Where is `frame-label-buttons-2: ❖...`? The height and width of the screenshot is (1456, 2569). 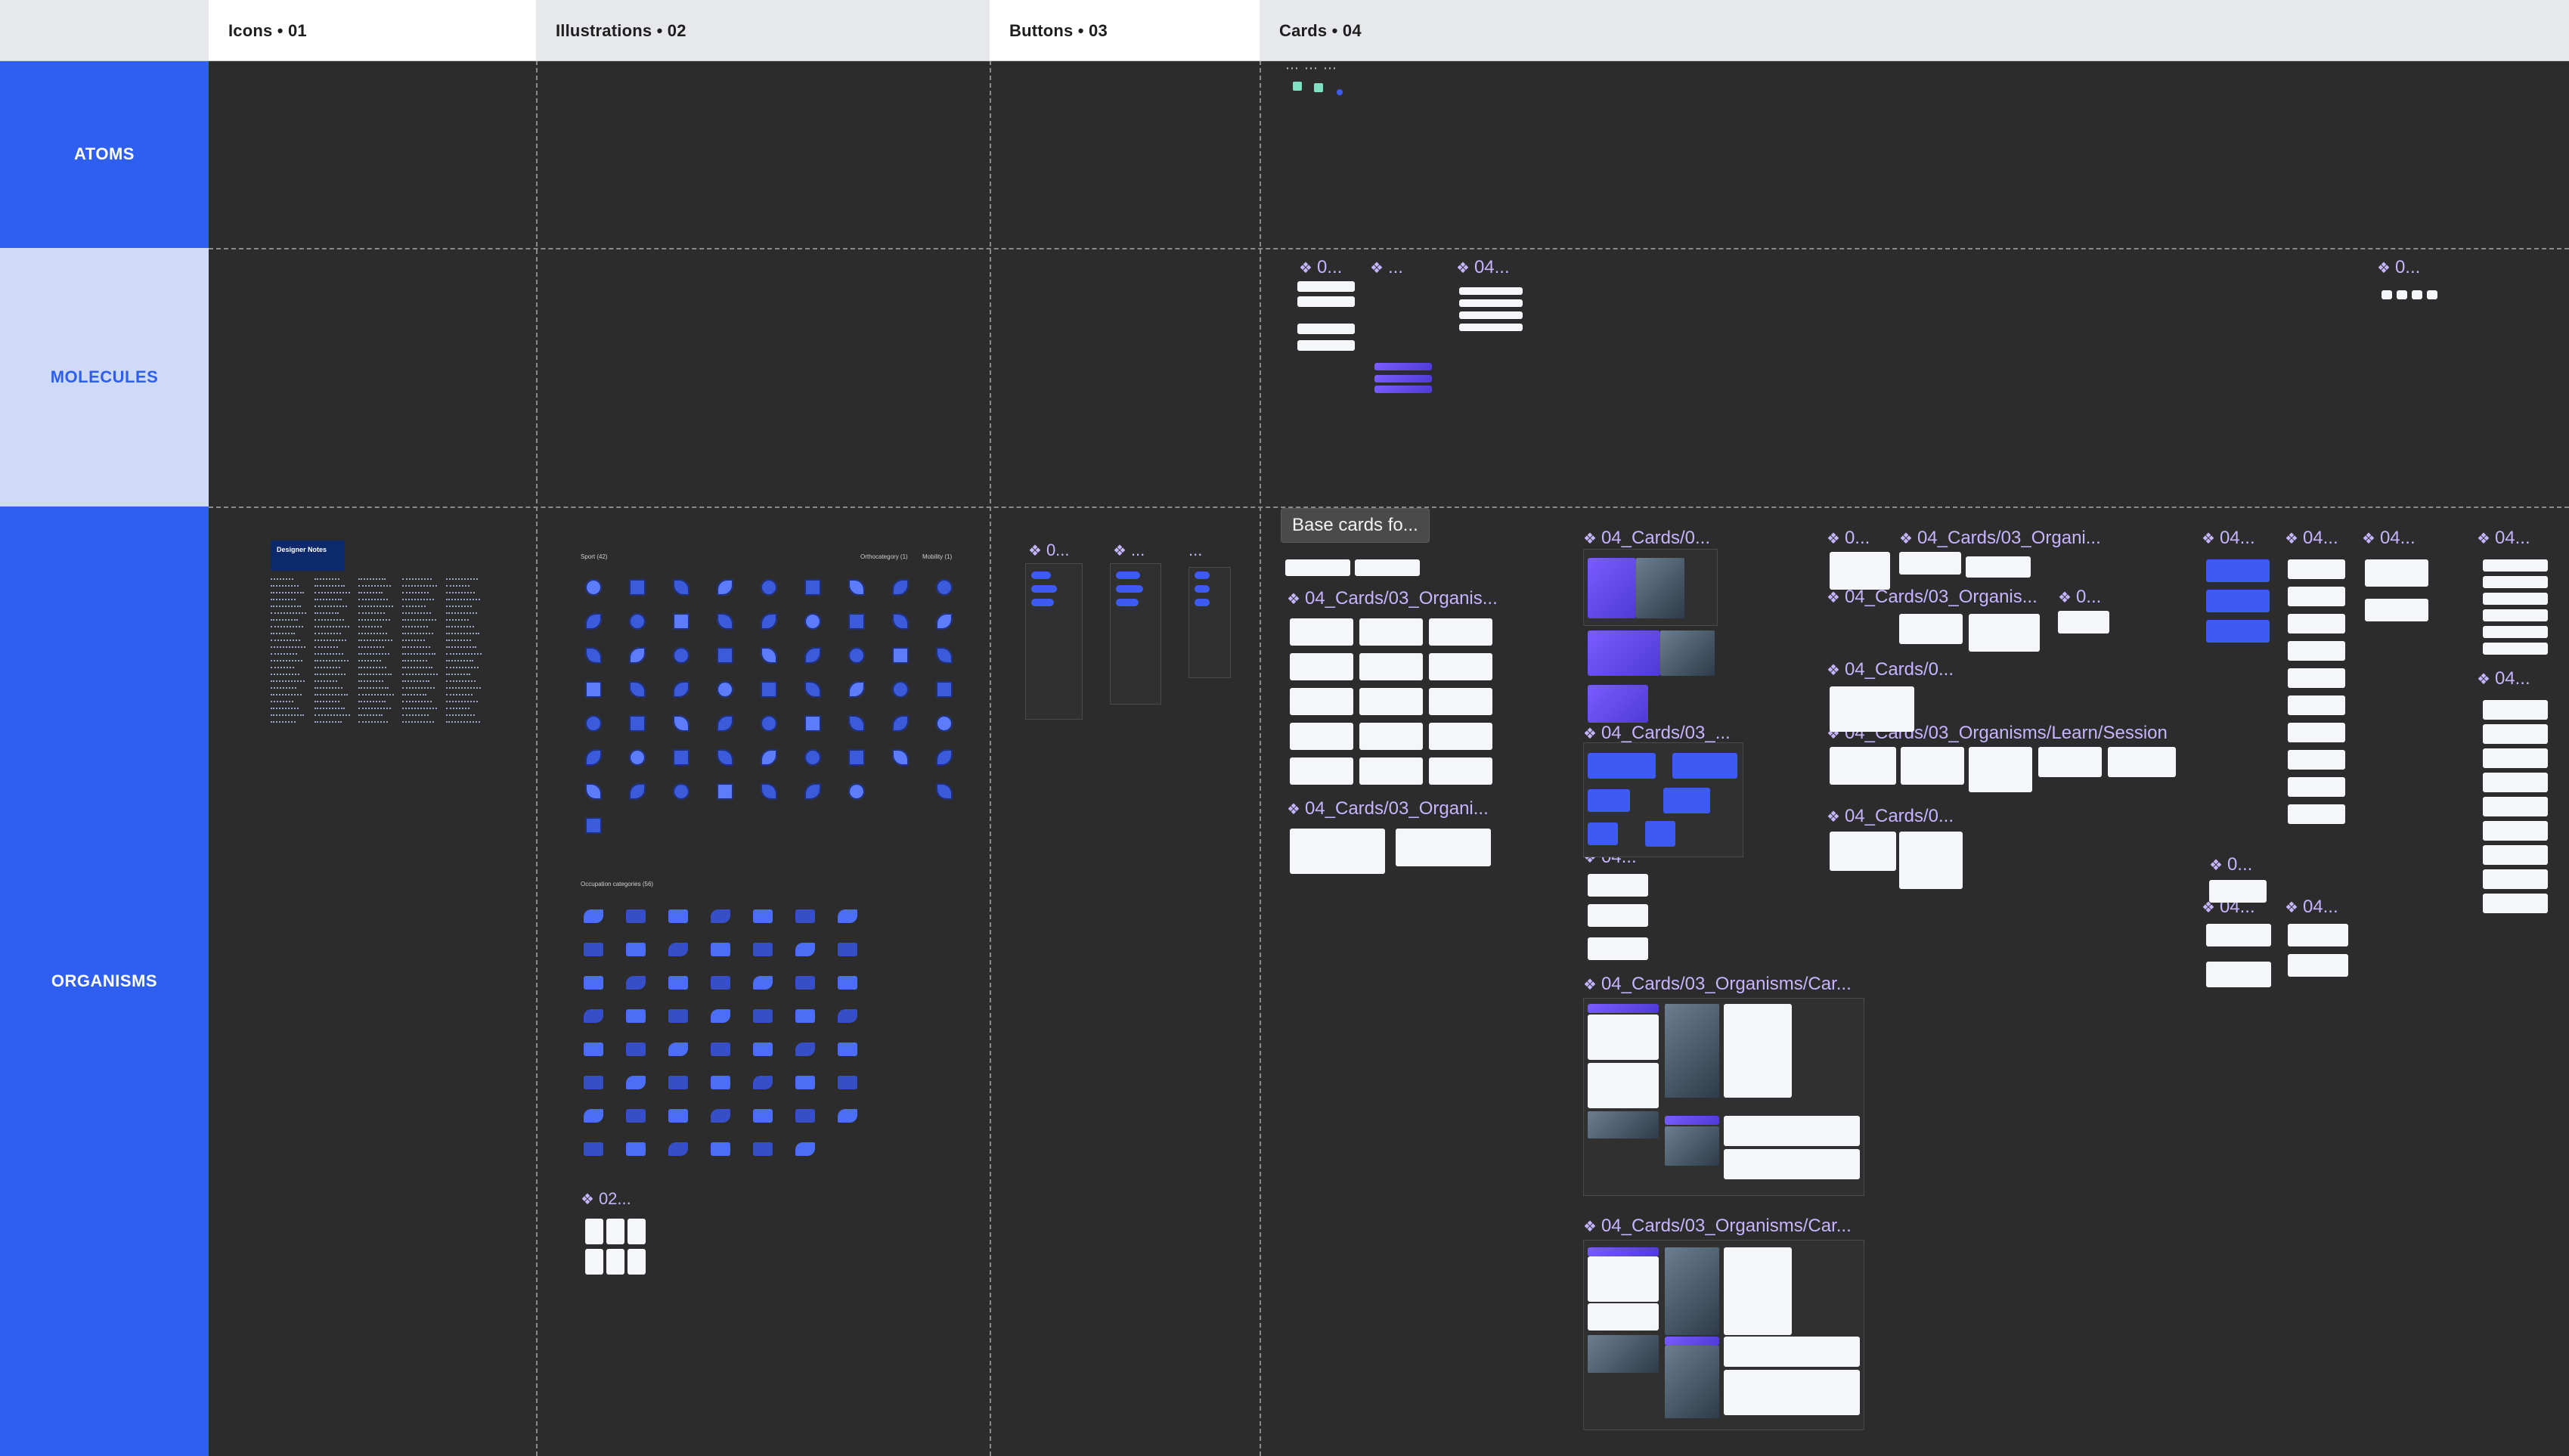 frame-label-buttons-2: ❖... is located at coordinates (1129, 550).